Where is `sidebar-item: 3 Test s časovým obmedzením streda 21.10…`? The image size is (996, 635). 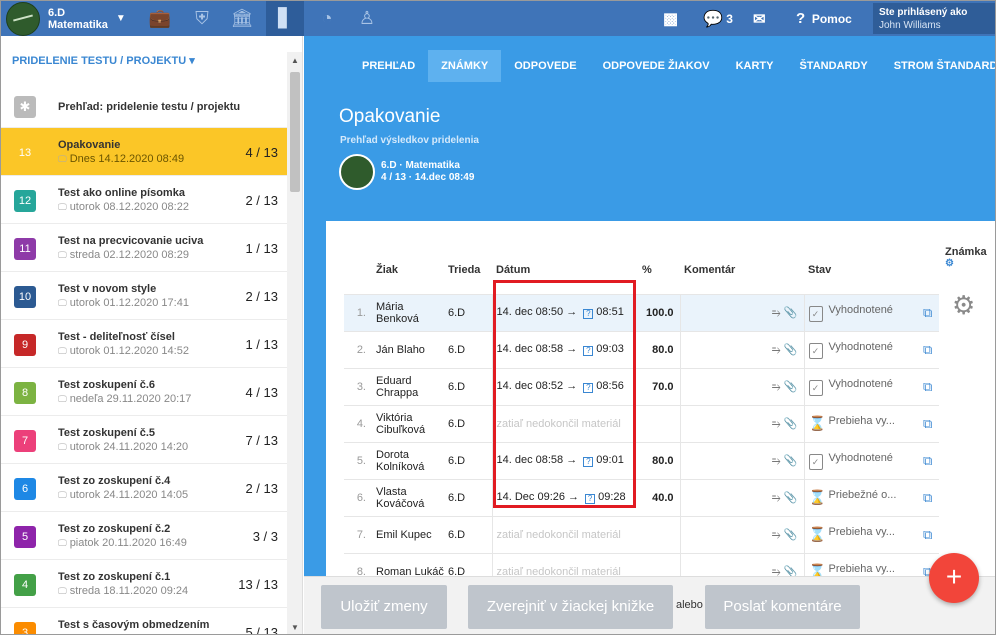
sidebar-item: 3 Test s časovým obmedzením streda 21.10… is located at coordinates (151, 621).